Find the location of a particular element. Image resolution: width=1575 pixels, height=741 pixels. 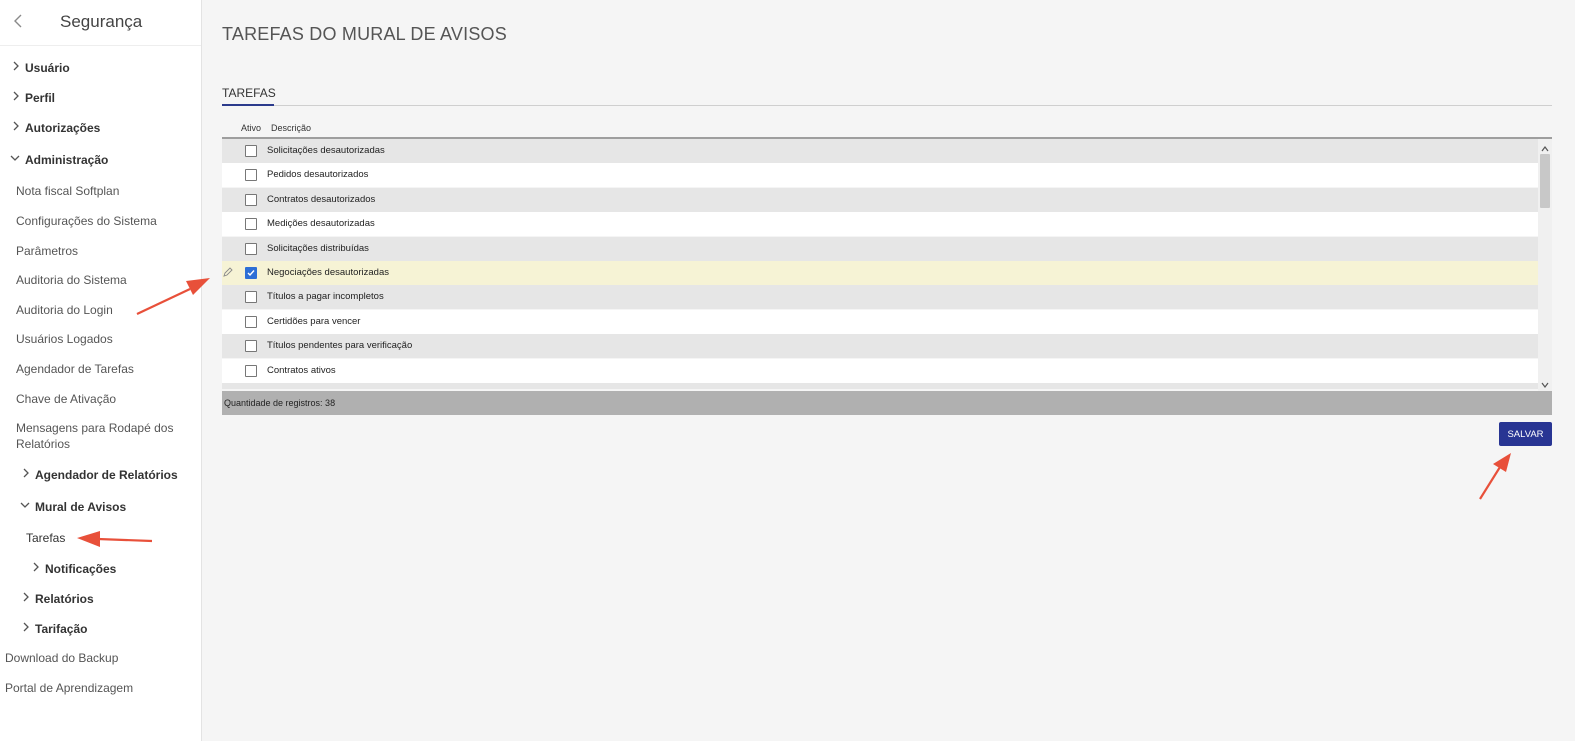

sidebar-item-notificacoes: Notificações is located at coordinates (73, 568).